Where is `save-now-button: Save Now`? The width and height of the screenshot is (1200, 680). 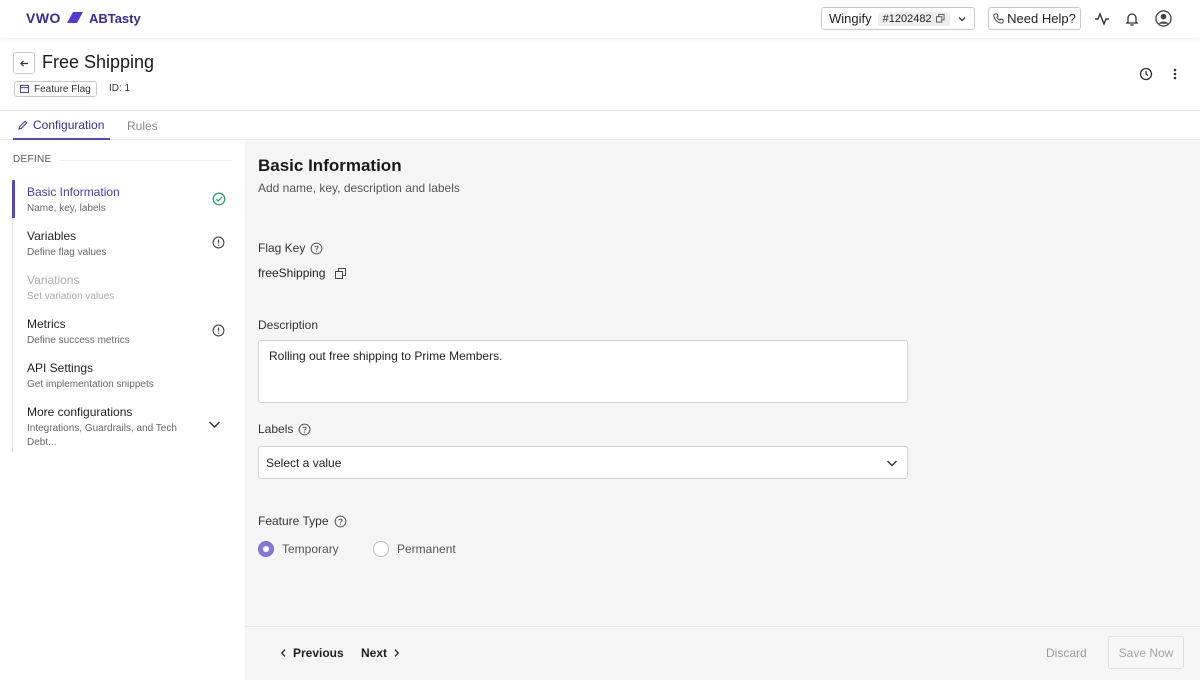
save-now-button: Save Now is located at coordinates (1146, 652).